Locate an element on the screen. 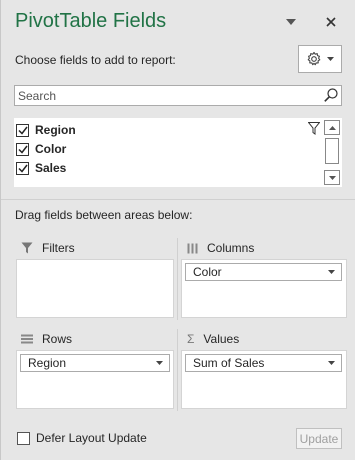 The image size is (355, 460). values-drop-area: Sum of Sales is located at coordinates (264, 379).